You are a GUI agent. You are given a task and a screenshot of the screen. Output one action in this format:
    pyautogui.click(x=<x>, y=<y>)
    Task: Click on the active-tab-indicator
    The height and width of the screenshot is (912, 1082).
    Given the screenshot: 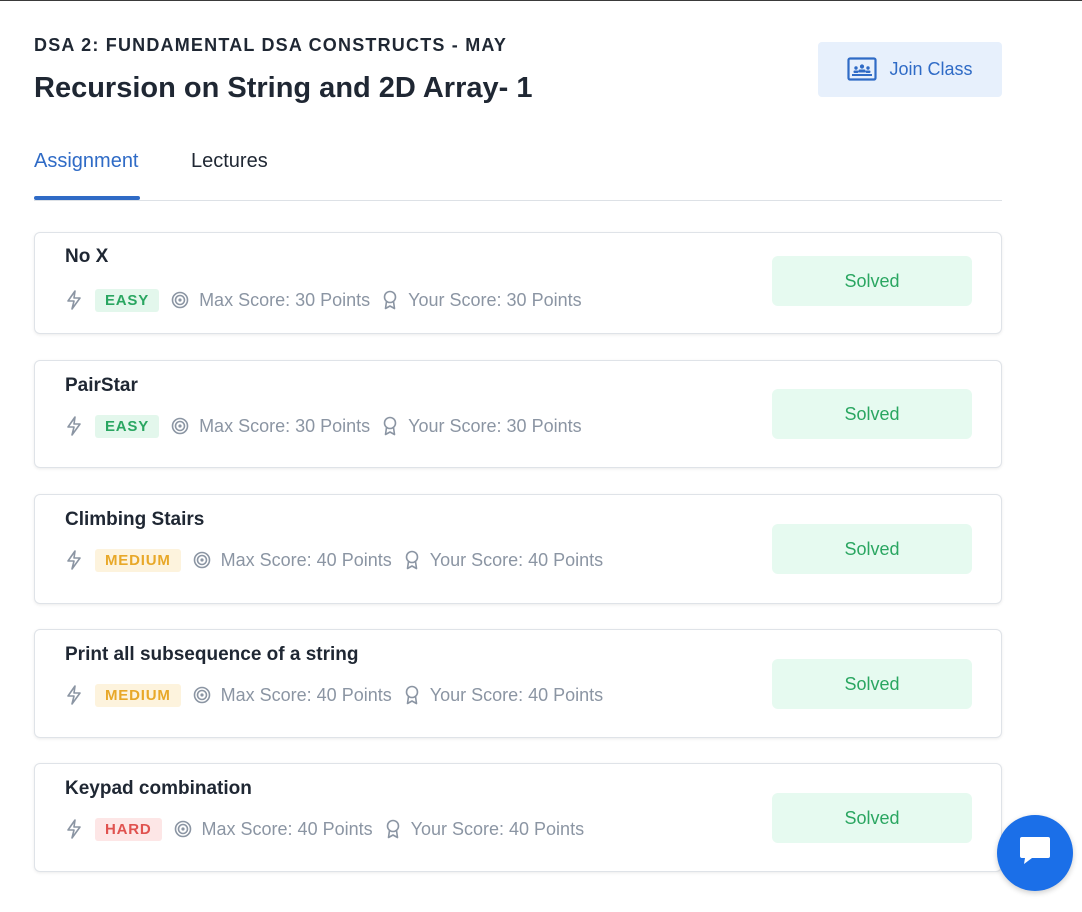 What is the action you would take?
    pyautogui.click(x=87, y=198)
    